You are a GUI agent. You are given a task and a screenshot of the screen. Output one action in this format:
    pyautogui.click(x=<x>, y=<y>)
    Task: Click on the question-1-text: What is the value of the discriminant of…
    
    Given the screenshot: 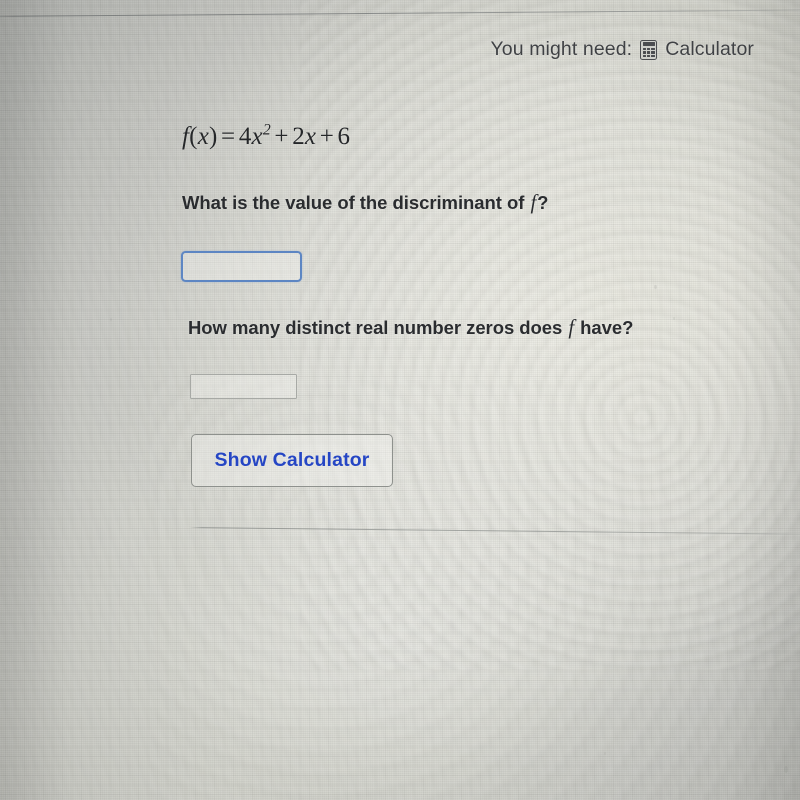 What is the action you would take?
    pyautogui.click(x=365, y=203)
    